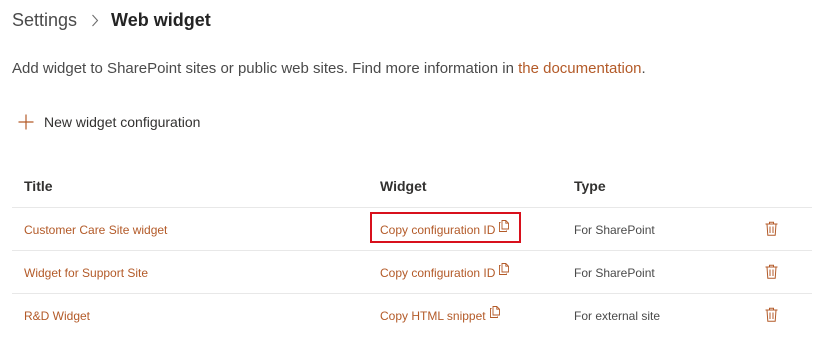  What do you see at coordinates (579, 68) in the screenshot?
I see `documentation-link: the documentation` at bounding box center [579, 68].